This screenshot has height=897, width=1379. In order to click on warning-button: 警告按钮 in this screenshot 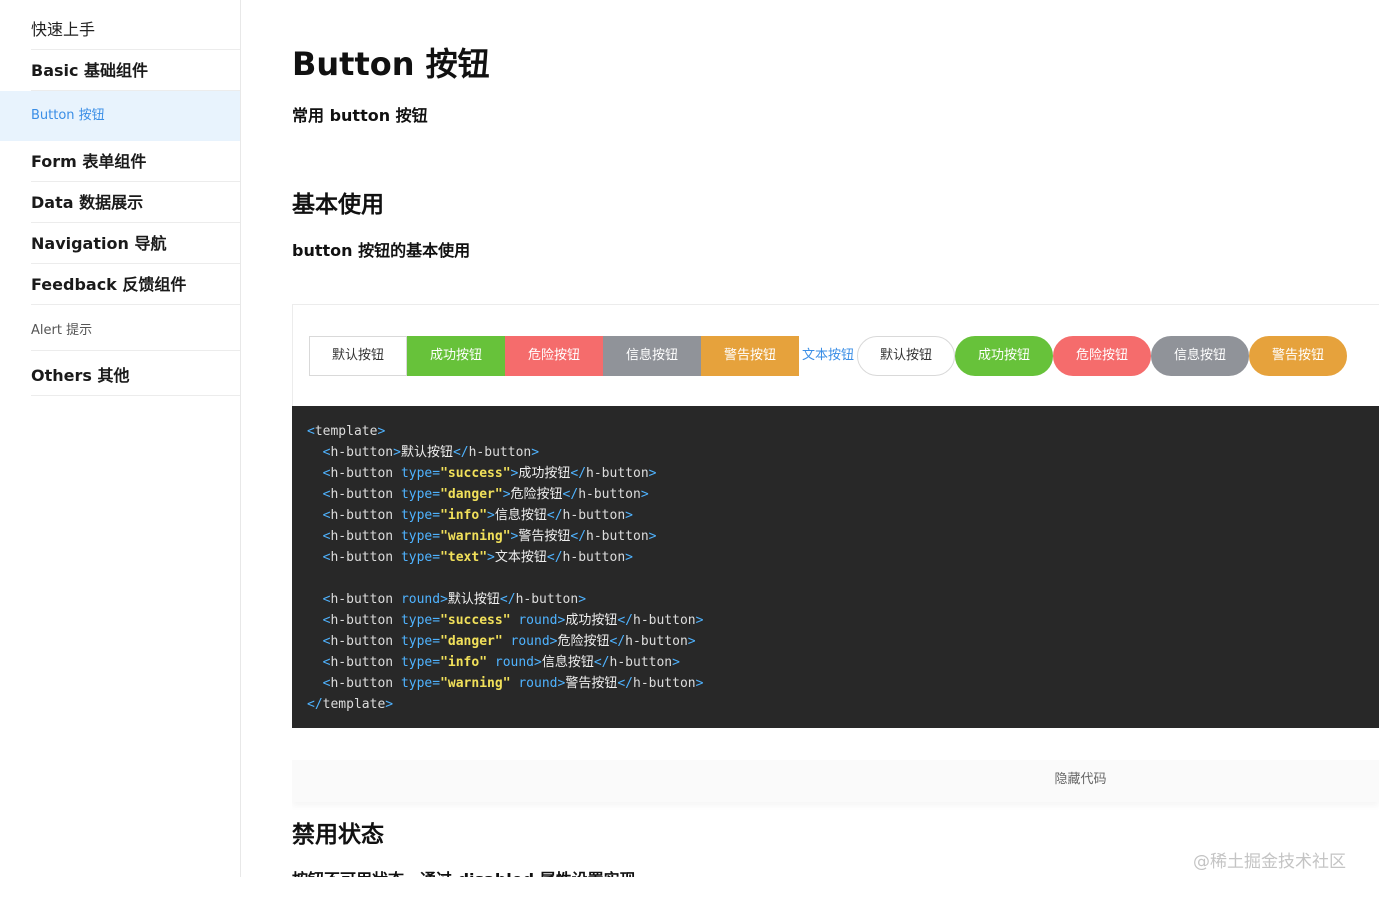, I will do `click(750, 356)`.